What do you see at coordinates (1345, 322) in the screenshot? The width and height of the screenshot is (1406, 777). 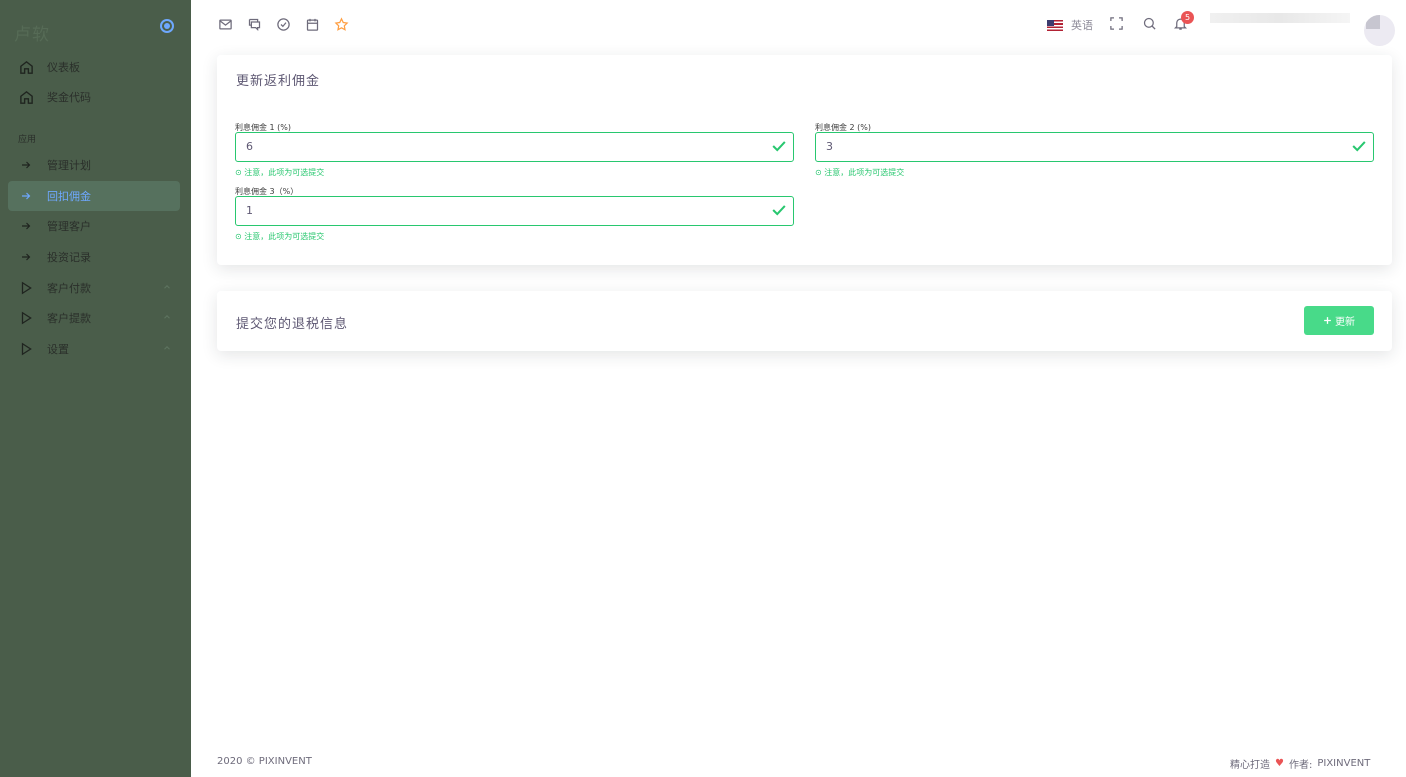 I see `update-button-label: 更新` at bounding box center [1345, 322].